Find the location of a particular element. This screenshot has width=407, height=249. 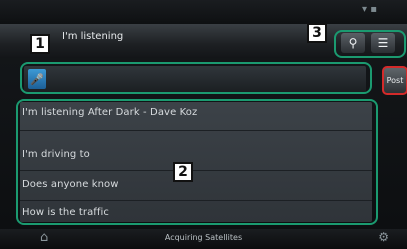

callout-badge-3: 3 is located at coordinates (317, 33).